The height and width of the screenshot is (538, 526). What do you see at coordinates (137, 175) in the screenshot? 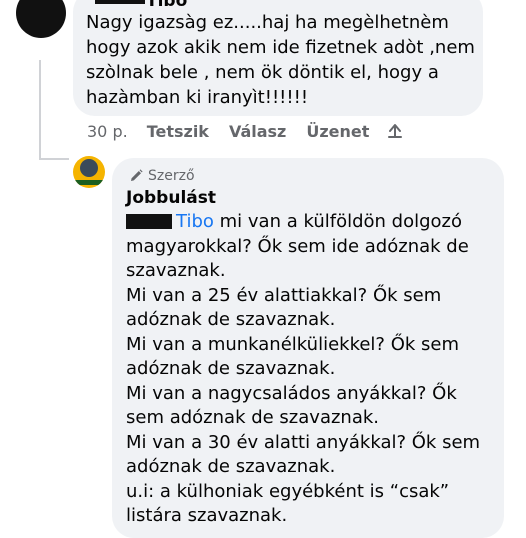
I see `pencil-icon` at bounding box center [137, 175].